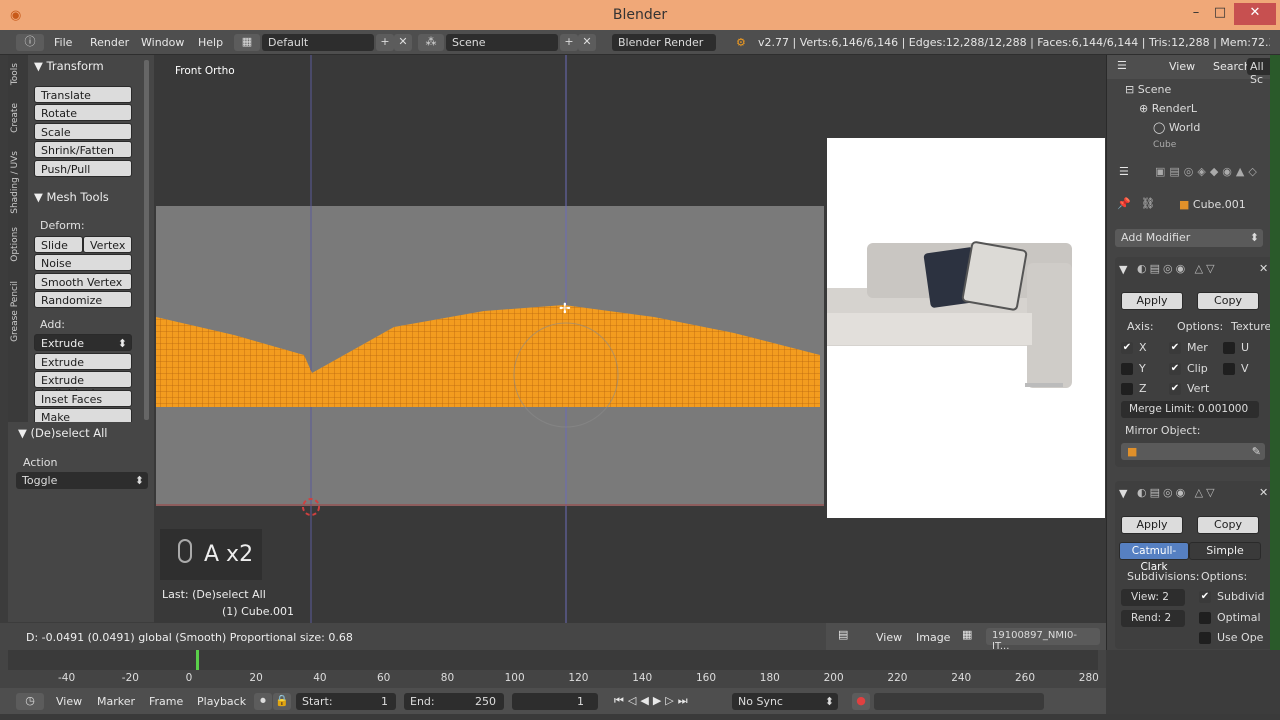 The width and height of the screenshot is (1280, 720). Describe the element at coordinates (967, 634) in the screenshot. I see `image-browse-icon: ▦` at that location.